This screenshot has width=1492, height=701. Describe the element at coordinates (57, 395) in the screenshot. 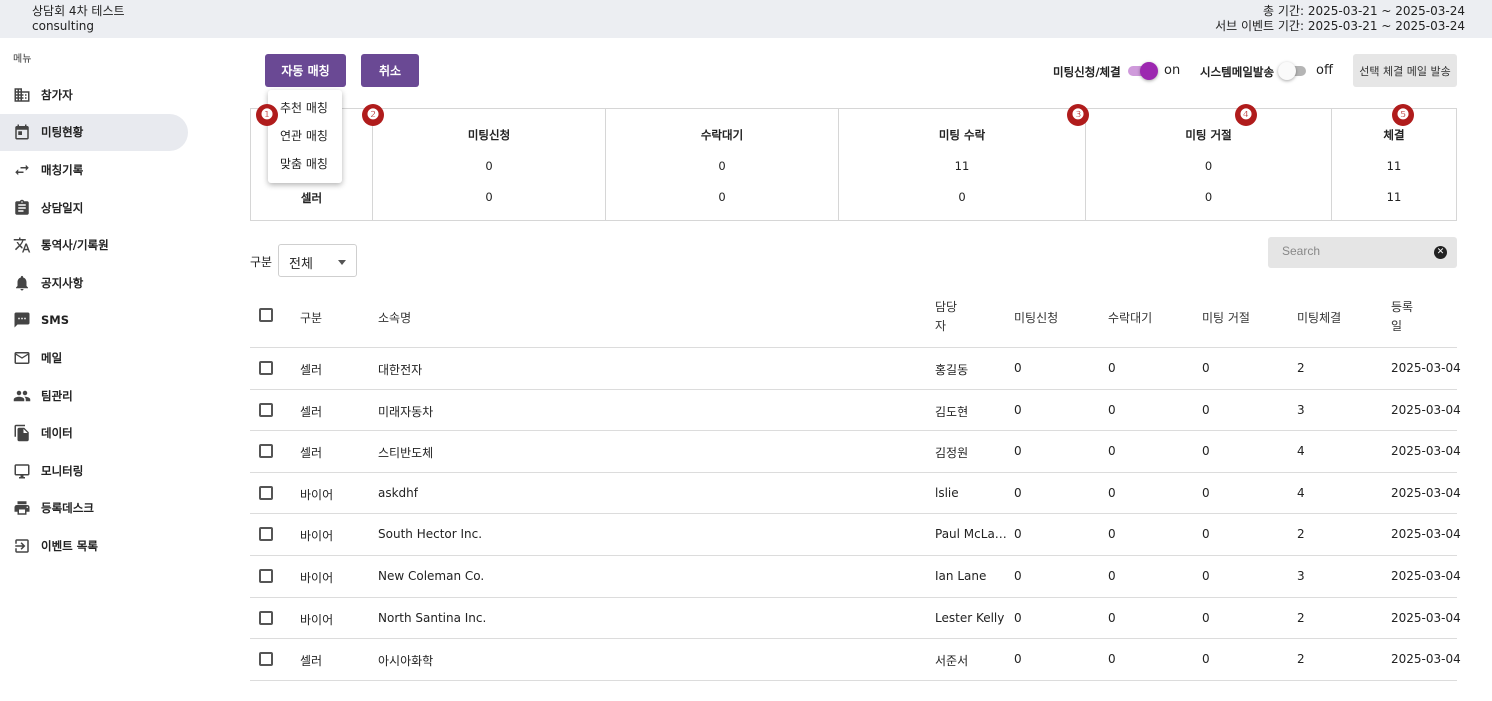

I see `sidebar-item-label: 팀관리` at that location.